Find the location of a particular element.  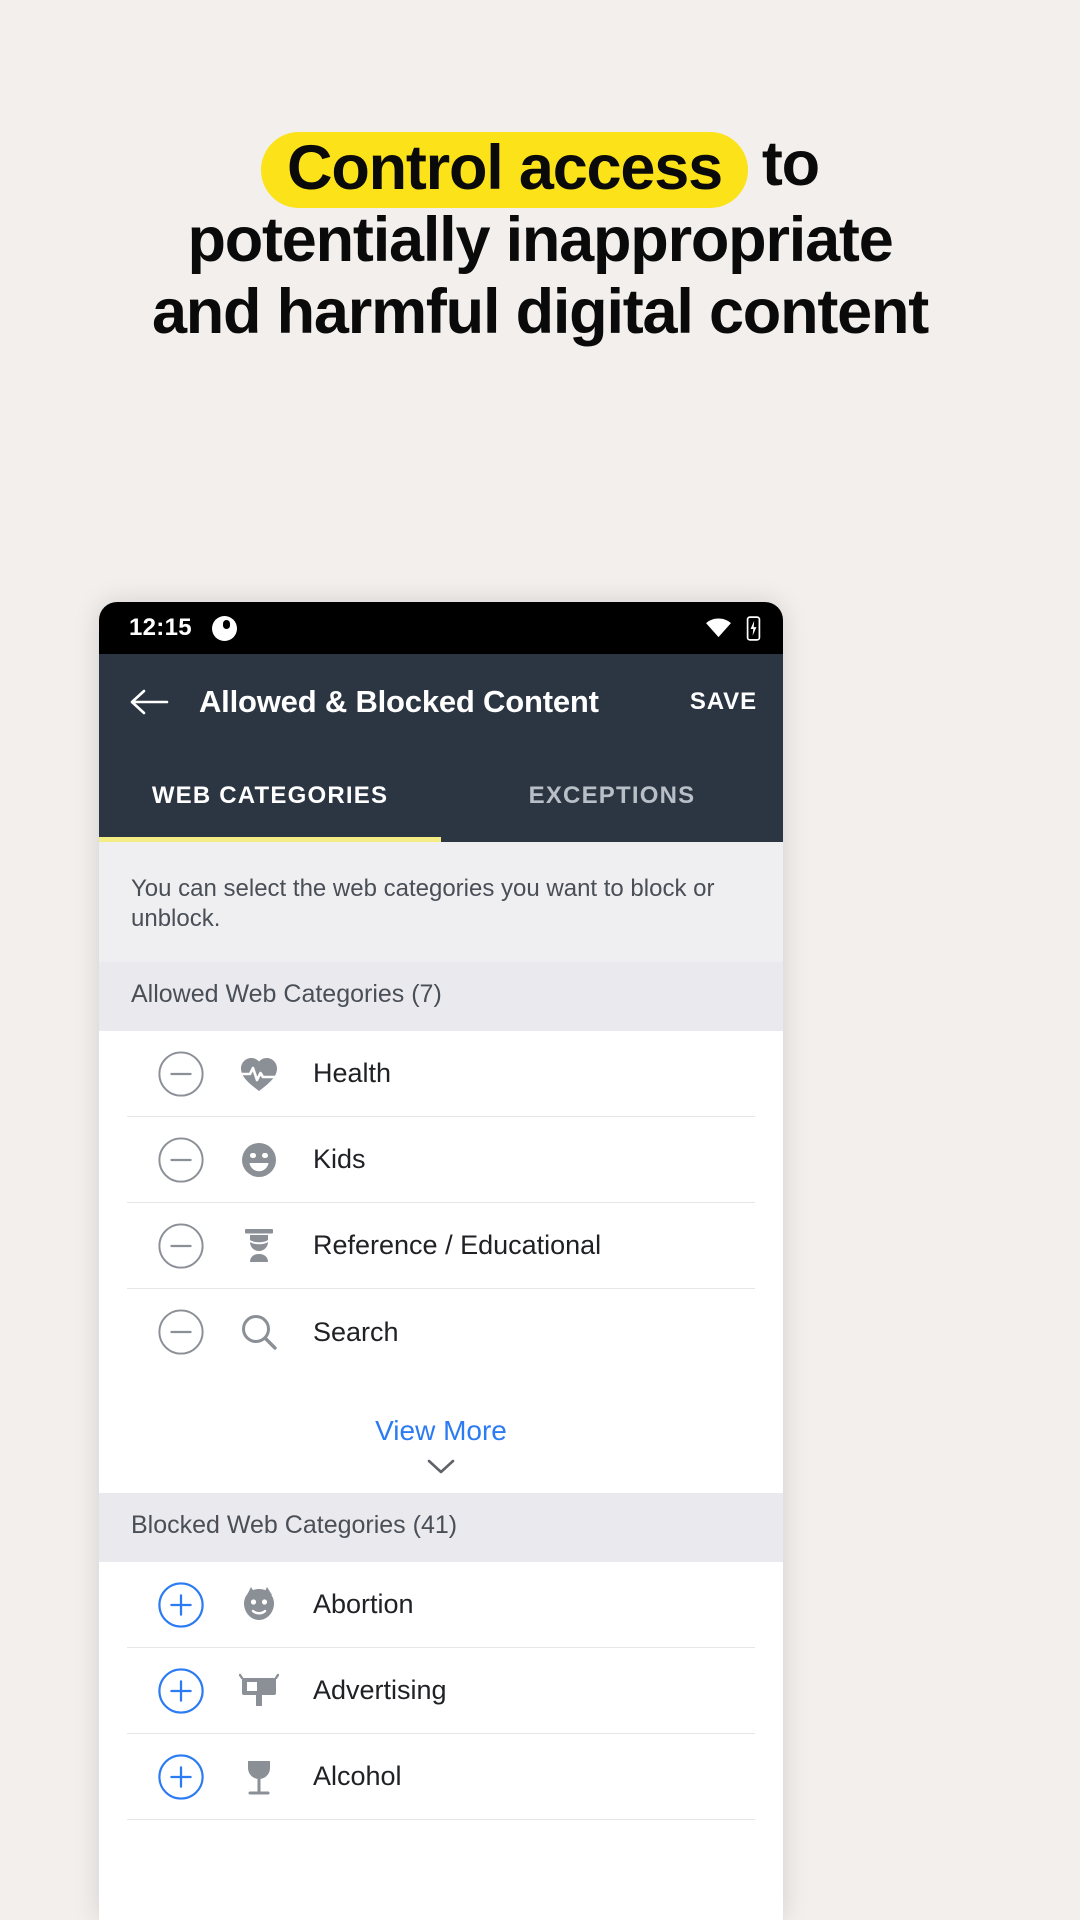

blocked-section-header: Blocked Web Categories (41) is located at coordinates (441, 1527).